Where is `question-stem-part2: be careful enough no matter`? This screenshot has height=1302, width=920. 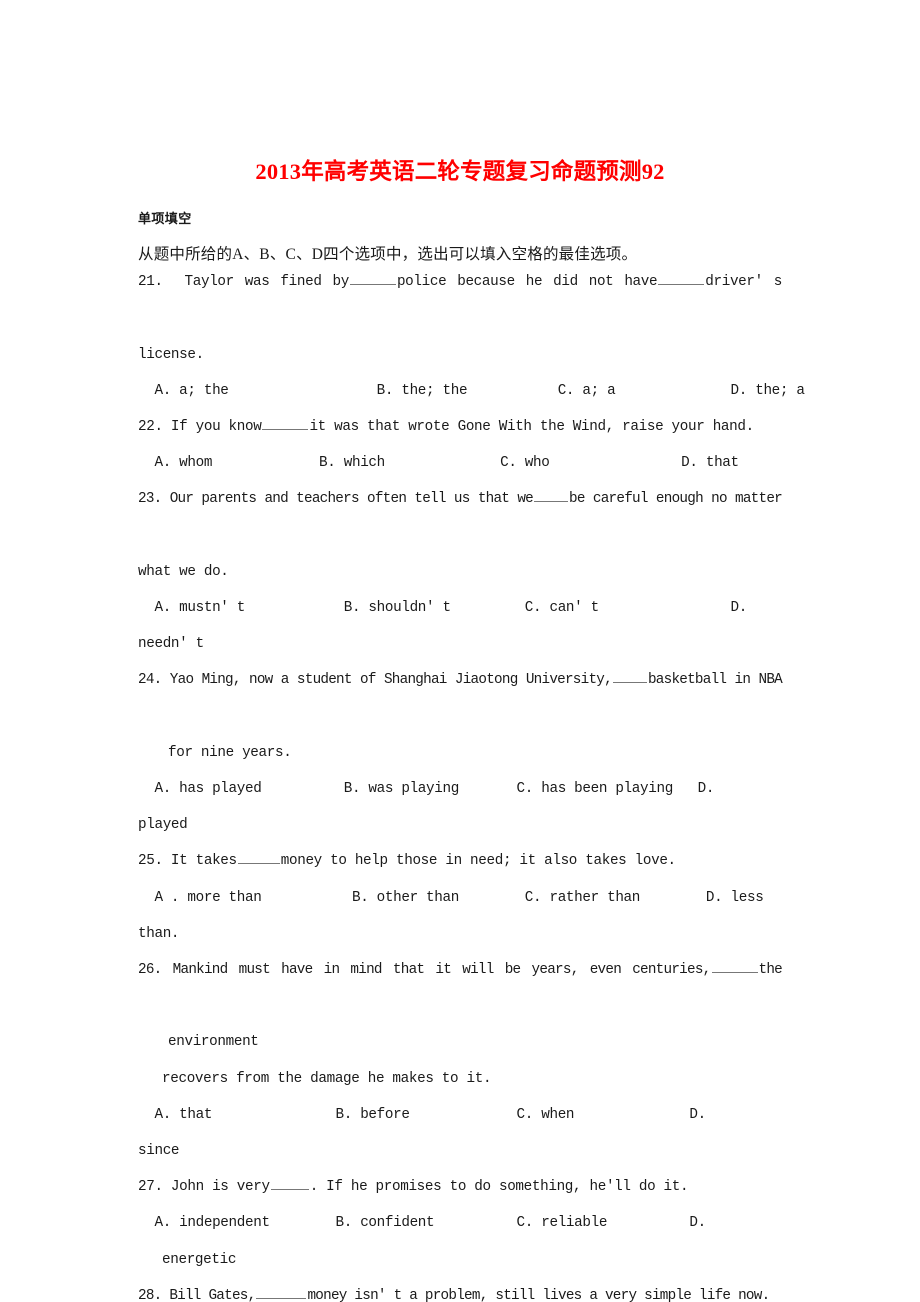
question-stem-part2: be careful enough no matter is located at coordinates (676, 499).